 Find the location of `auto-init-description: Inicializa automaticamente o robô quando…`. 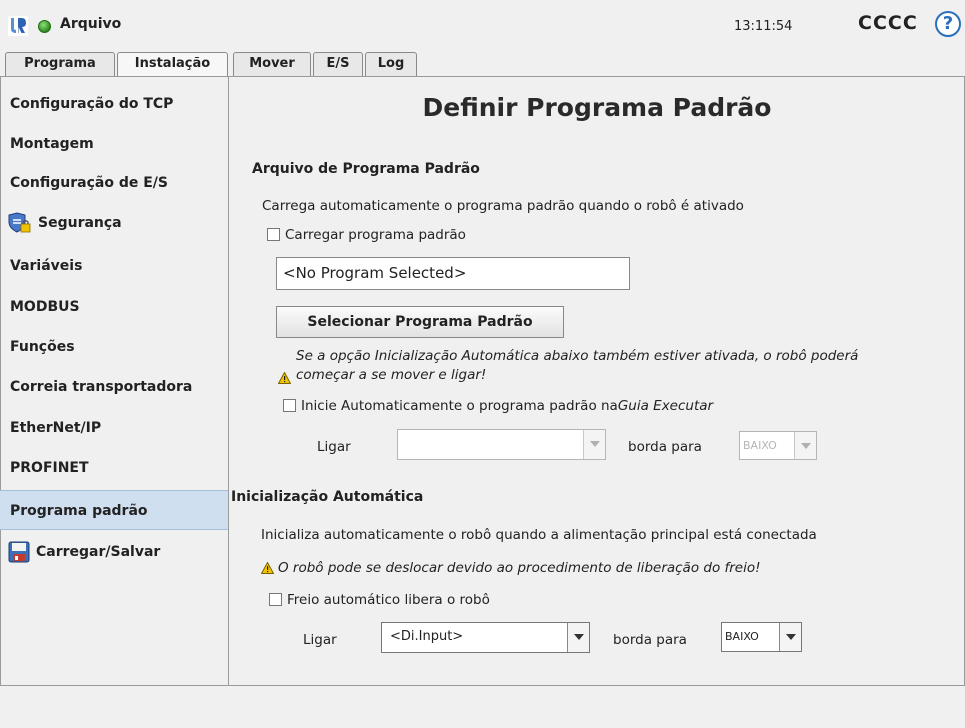

auto-init-description: Inicializa automaticamente o robô quando… is located at coordinates (539, 535).